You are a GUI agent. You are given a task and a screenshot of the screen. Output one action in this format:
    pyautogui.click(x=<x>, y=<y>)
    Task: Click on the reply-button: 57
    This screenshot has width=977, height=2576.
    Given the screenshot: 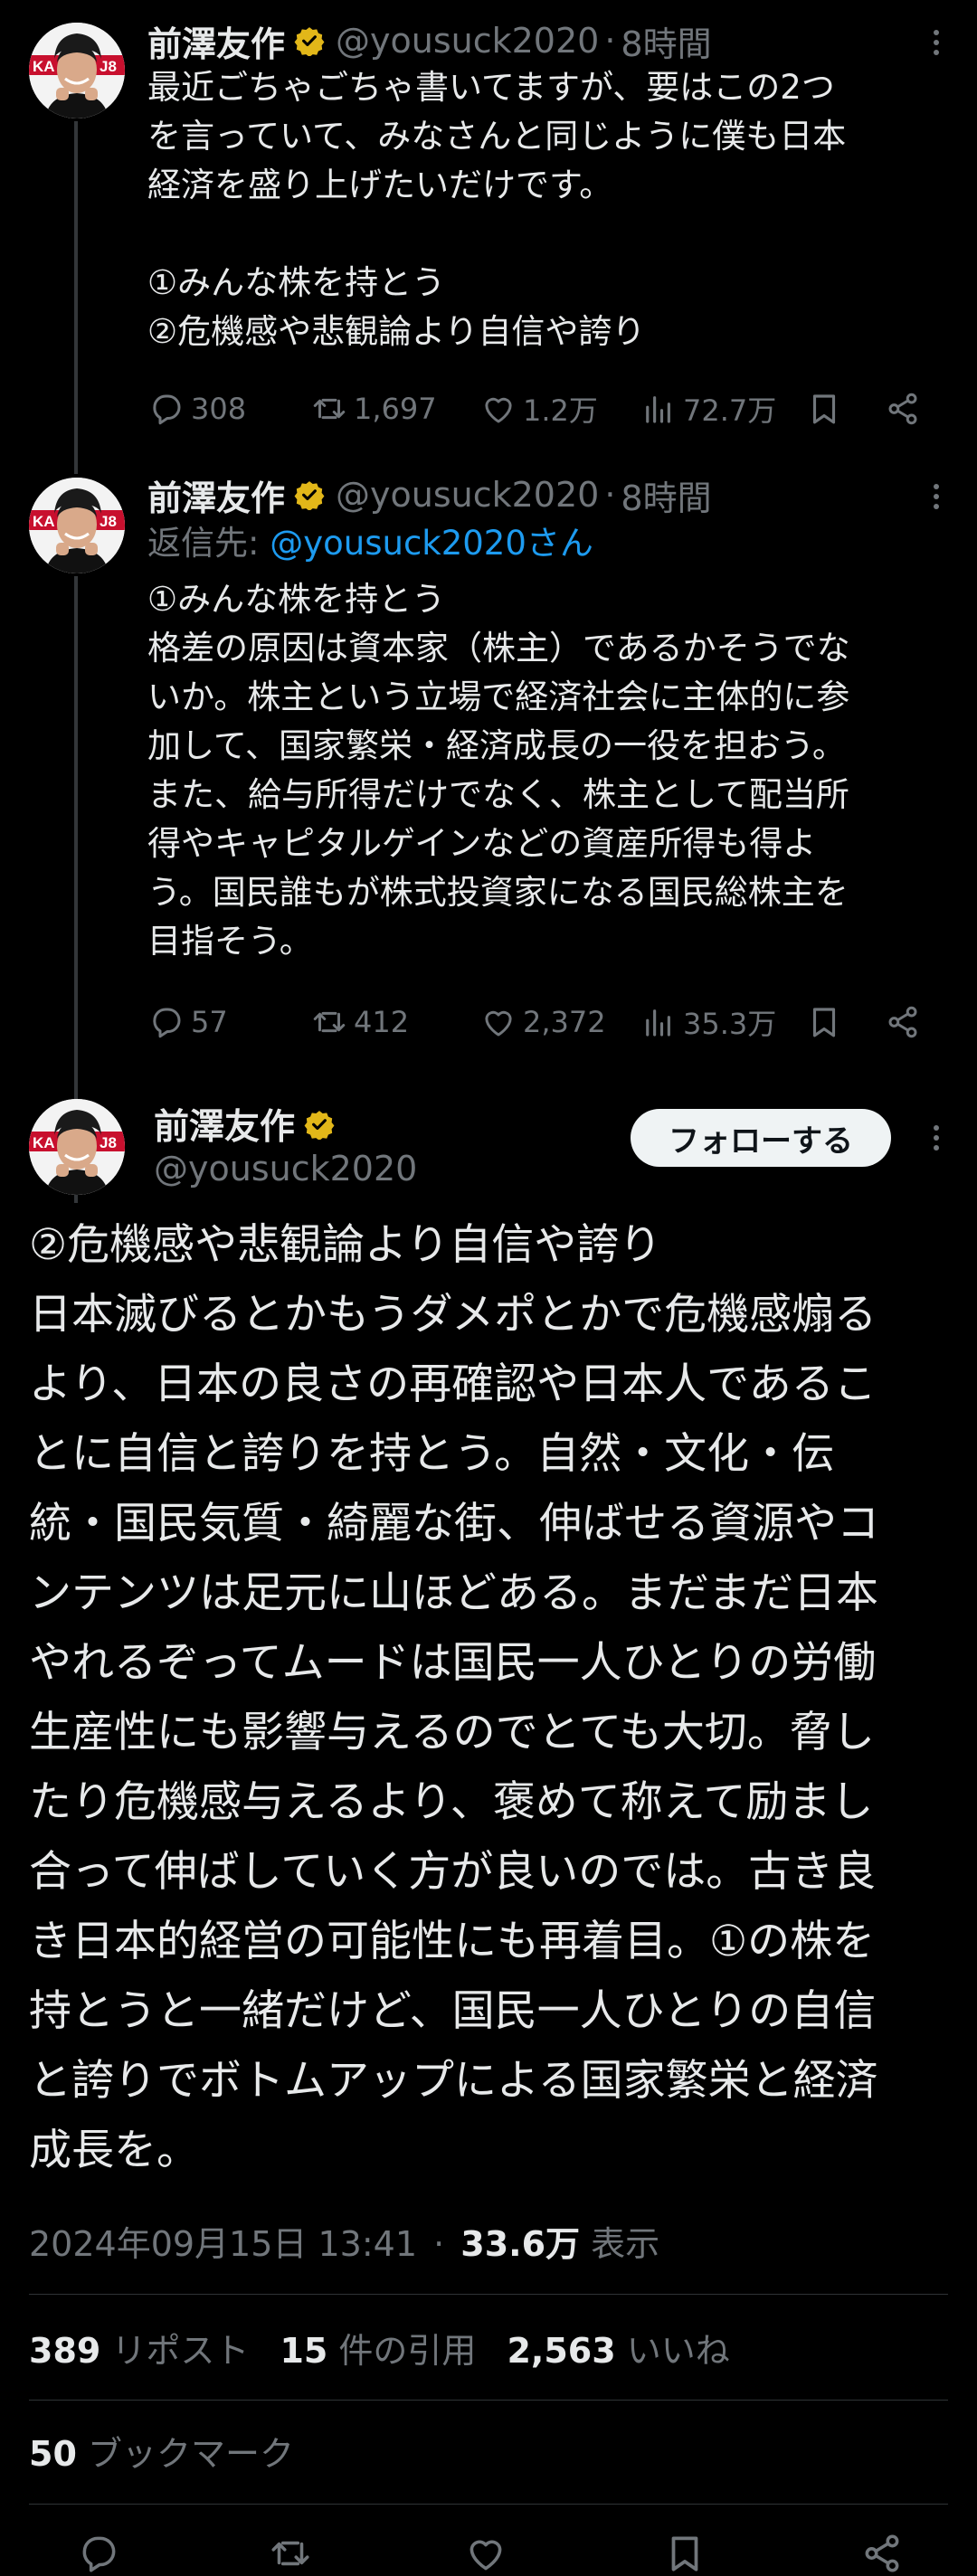 What is the action you would take?
    pyautogui.click(x=187, y=1022)
    